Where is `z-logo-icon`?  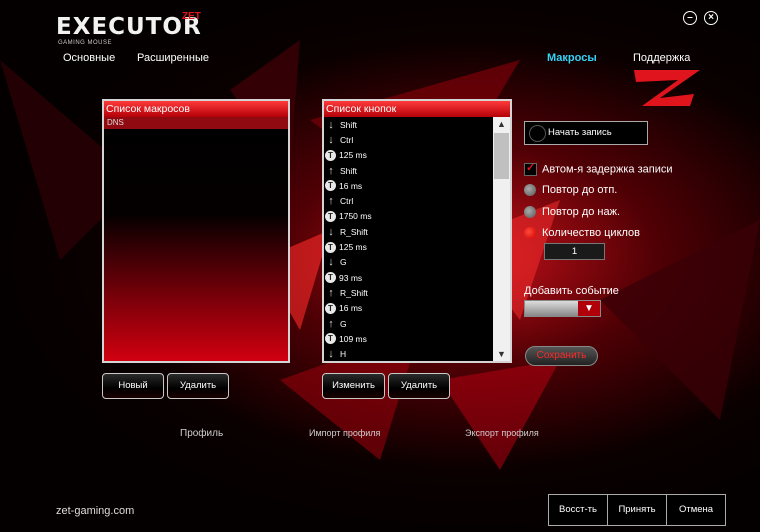 z-logo-icon is located at coordinates (667, 88).